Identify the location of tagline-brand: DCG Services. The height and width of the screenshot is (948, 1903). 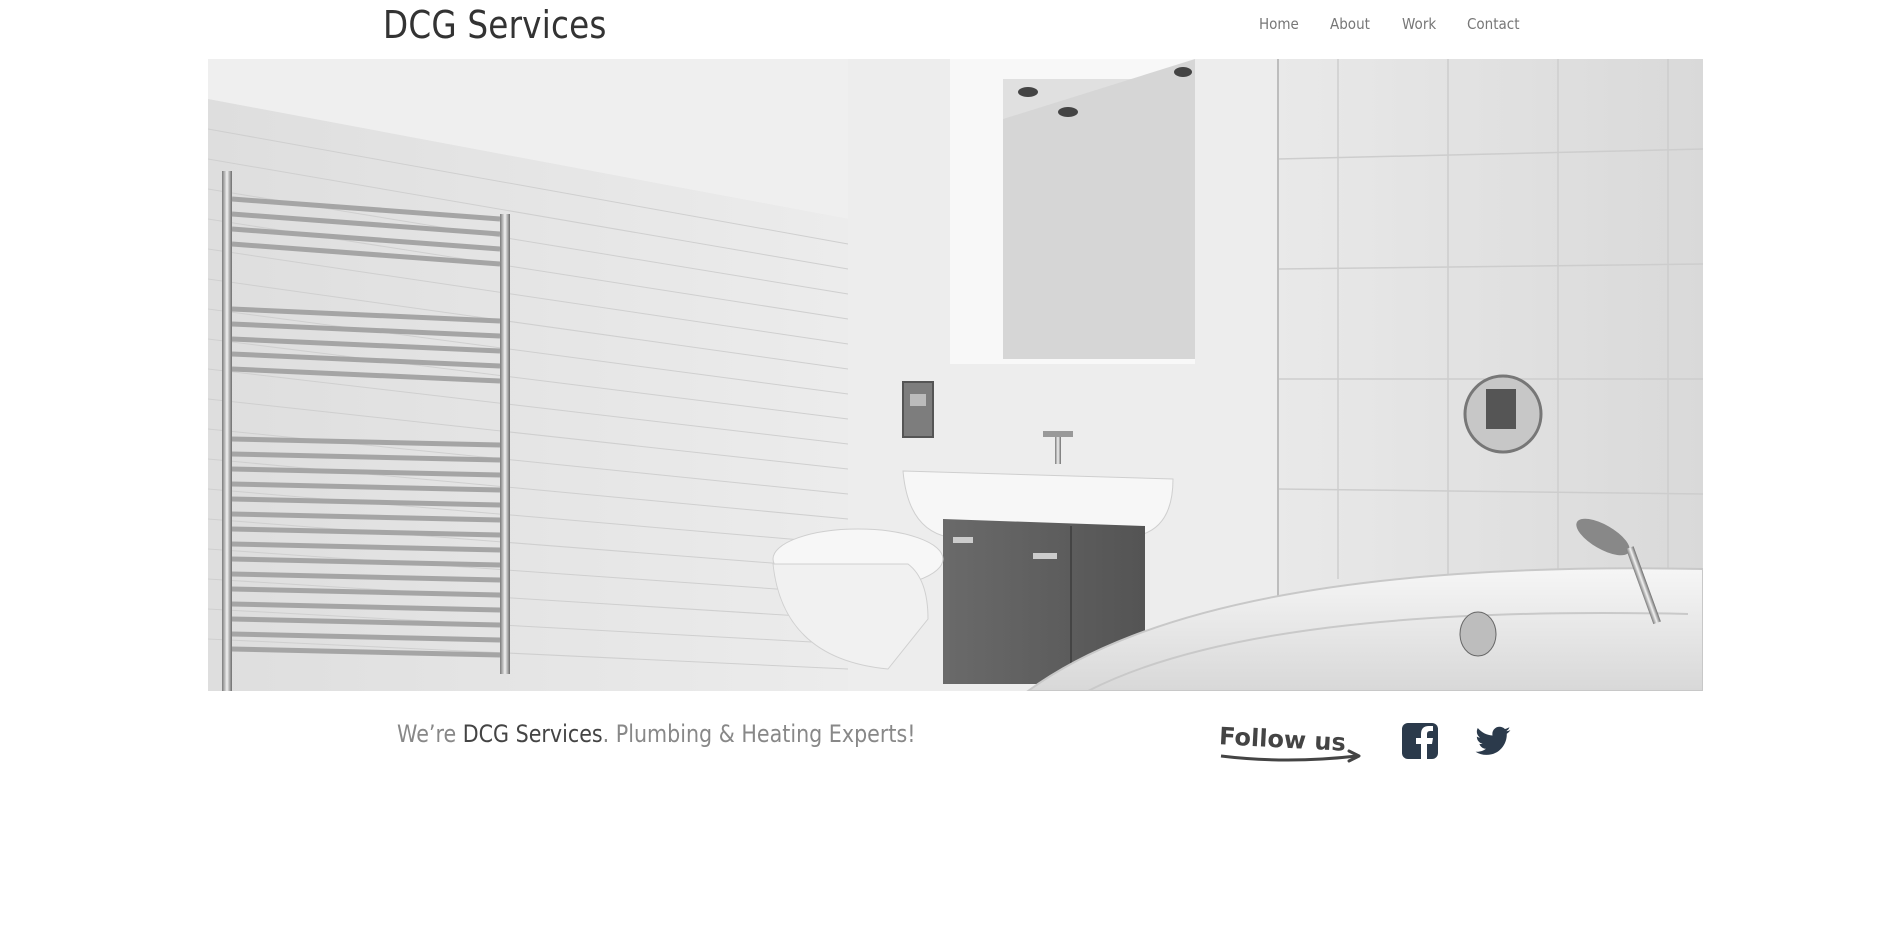
(532, 734).